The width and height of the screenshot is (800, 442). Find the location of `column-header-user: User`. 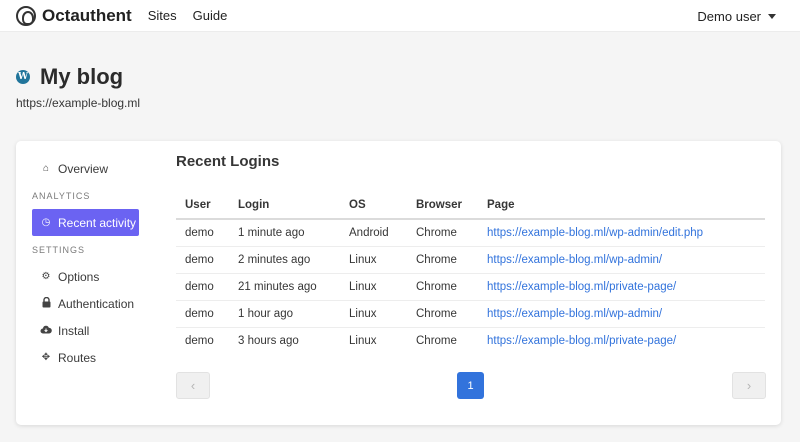

column-header-user: User is located at coordinates (202, 205).